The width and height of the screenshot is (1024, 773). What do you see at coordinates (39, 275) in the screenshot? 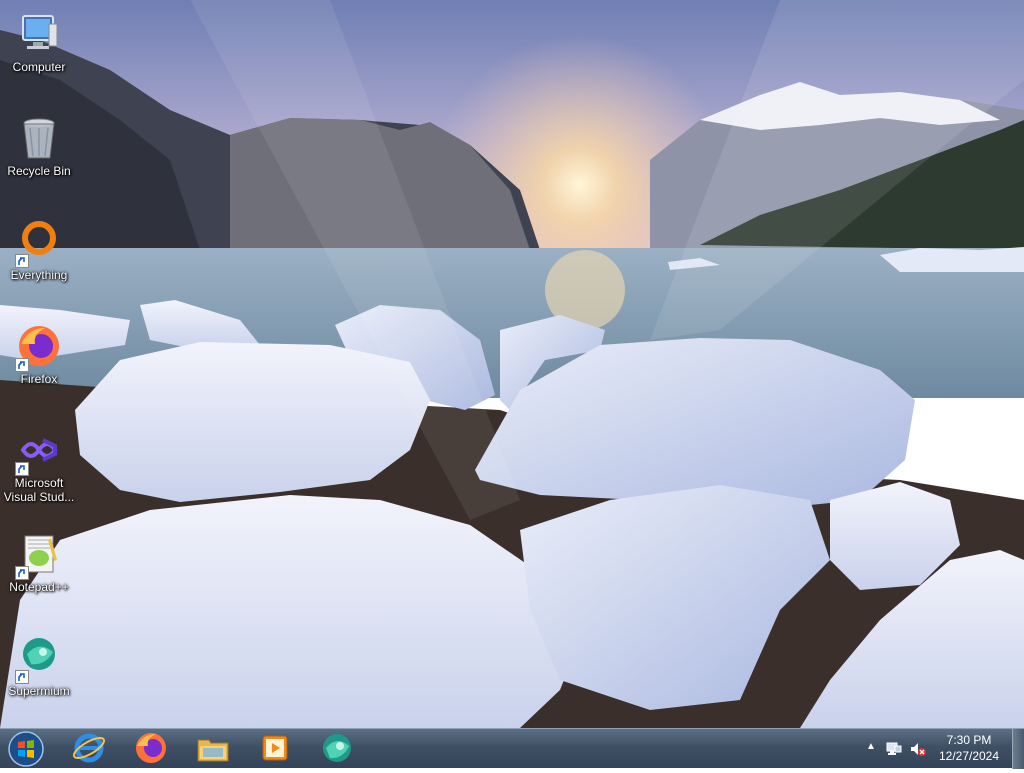
I see `desktop-icon-label: Everything` at bounding box center [39, 275].